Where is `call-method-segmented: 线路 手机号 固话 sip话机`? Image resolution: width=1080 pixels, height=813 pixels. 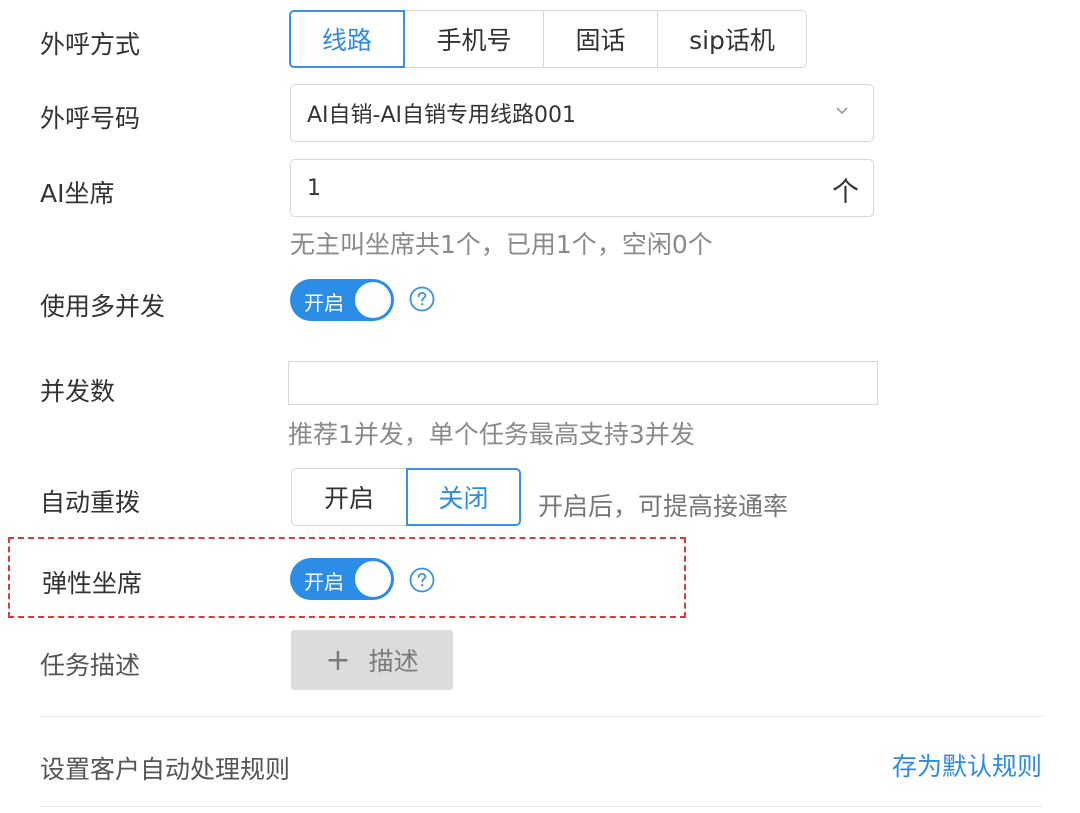 call-method-segmented: 线路 手机号 固话 sip话机 is located at coordinates (548, 39).